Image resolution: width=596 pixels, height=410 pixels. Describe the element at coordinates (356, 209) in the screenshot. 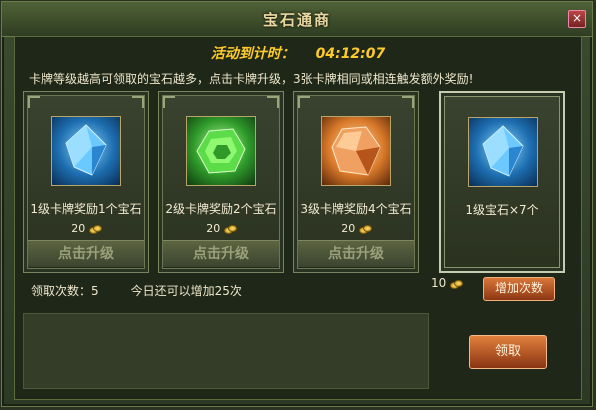

I see `card-reward-label: 3级卡牌奖励4个宝石` at that location.